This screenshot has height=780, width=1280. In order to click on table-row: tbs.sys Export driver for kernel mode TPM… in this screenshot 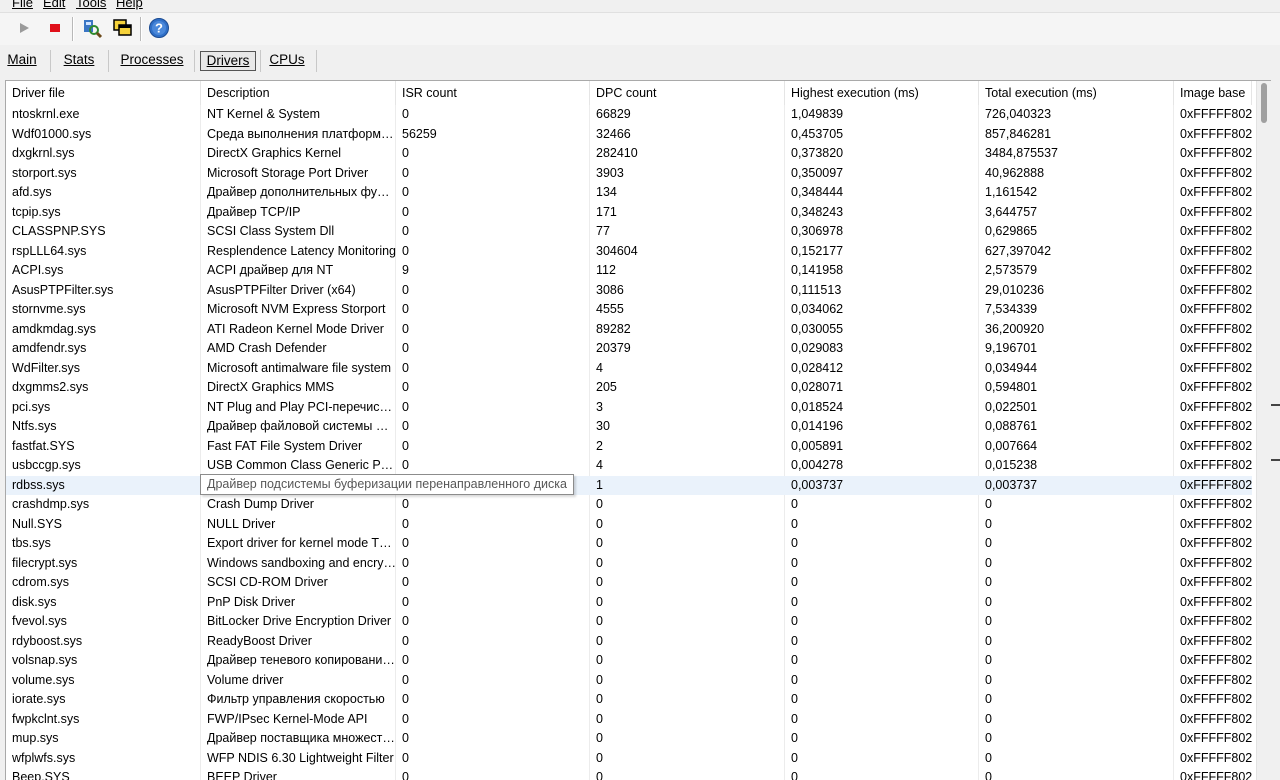, I will do `click(629, 544)`.